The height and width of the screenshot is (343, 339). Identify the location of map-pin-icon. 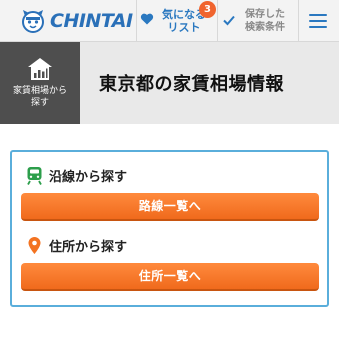
(34, 245).